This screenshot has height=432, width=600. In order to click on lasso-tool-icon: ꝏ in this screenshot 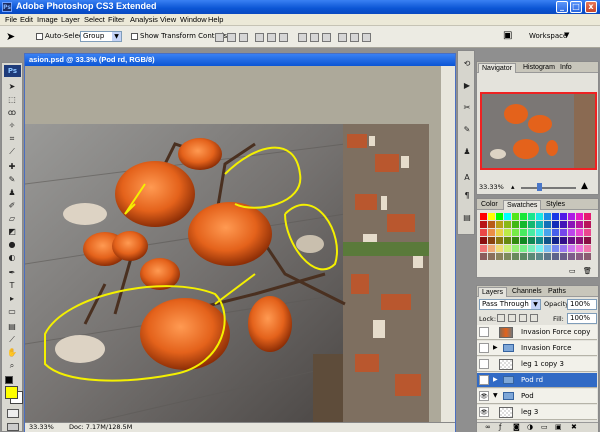, I will do `click(12, 112)`.